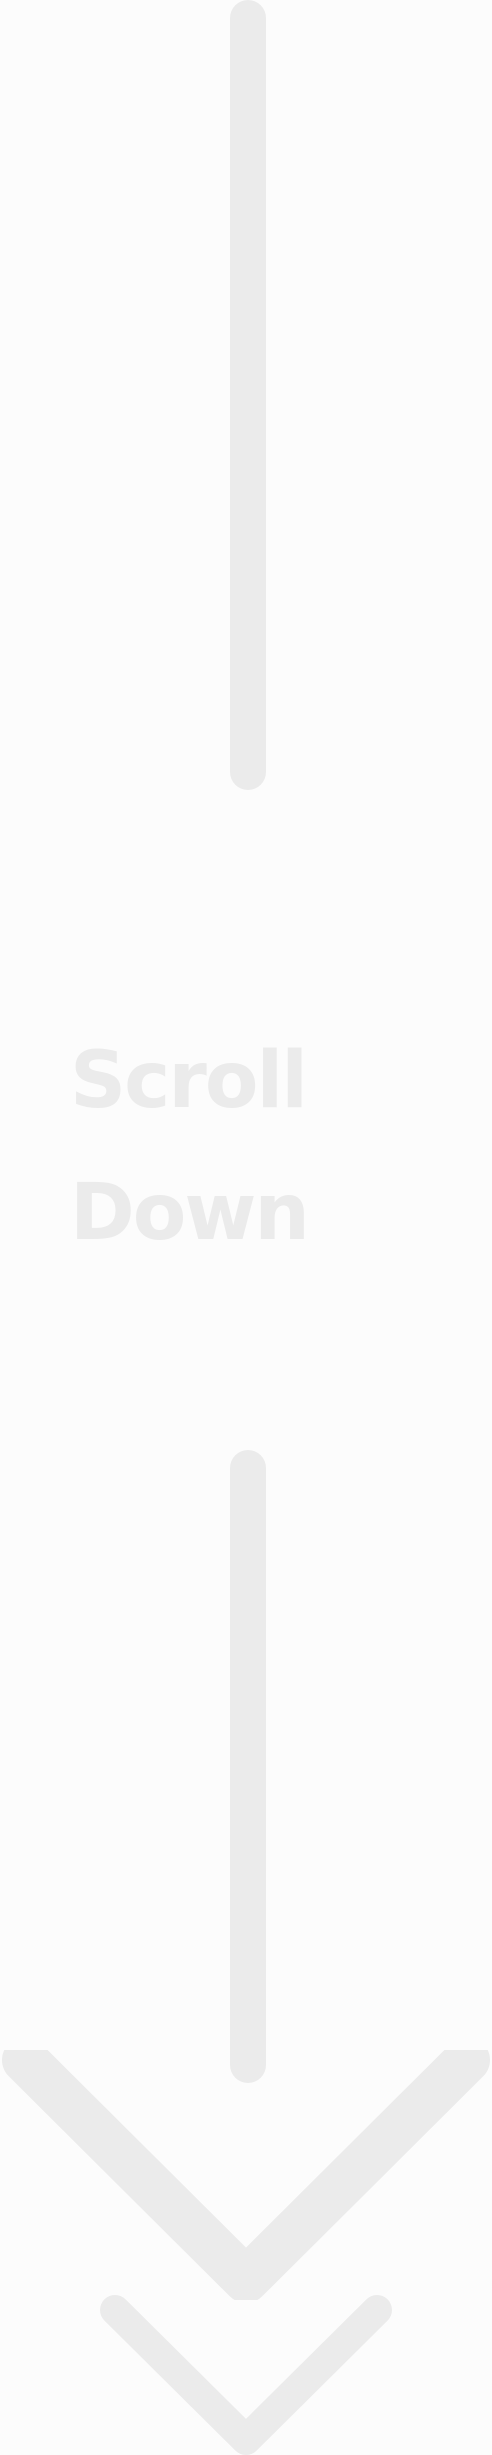 The width and height of the screenshot is (492, 2455). What do you see at coordinates (246, 2375) in the screenshot?
I see `small-chevron-down-icon` at bounding box center [246, 2375].